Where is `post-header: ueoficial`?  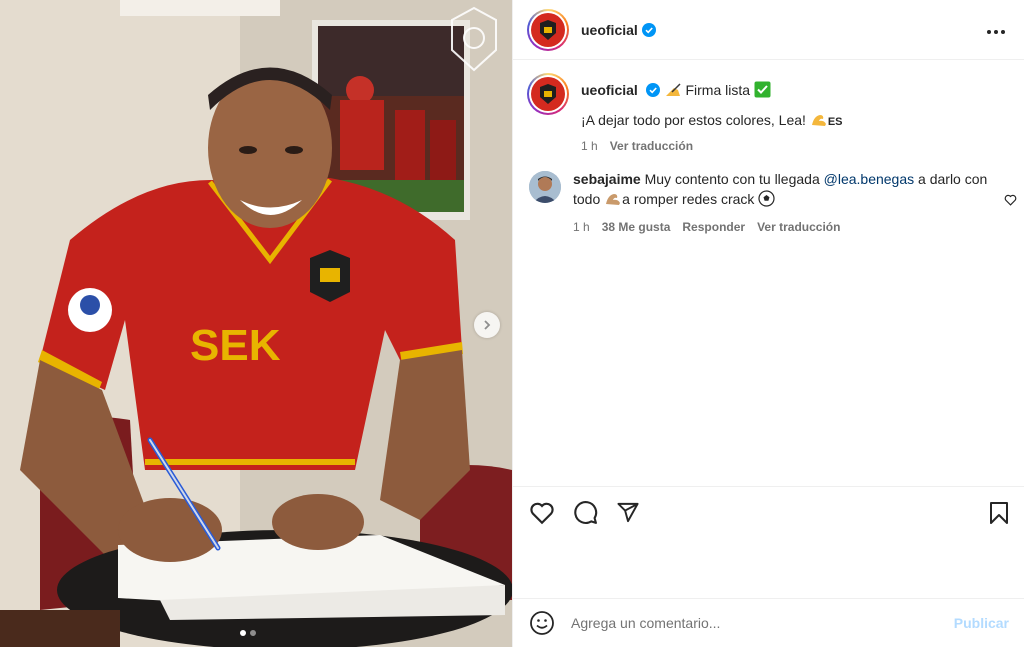
post-header: ueoficial is located at coordinates (768, 30).